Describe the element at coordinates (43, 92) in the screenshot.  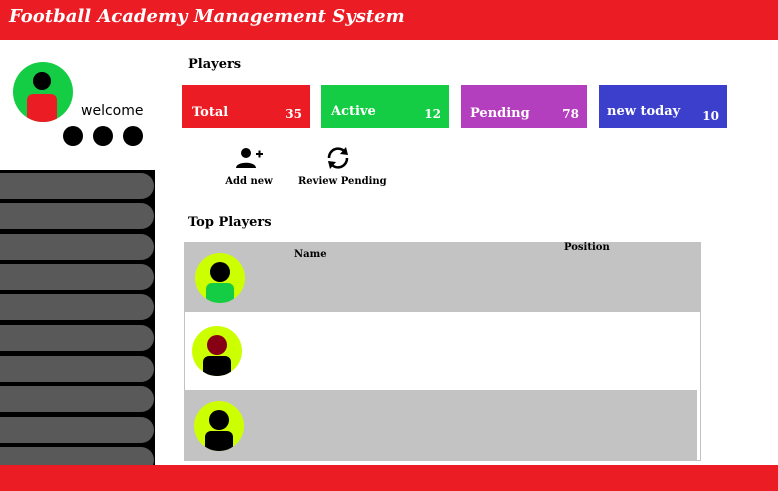
I see `profile-avatar` at that location.